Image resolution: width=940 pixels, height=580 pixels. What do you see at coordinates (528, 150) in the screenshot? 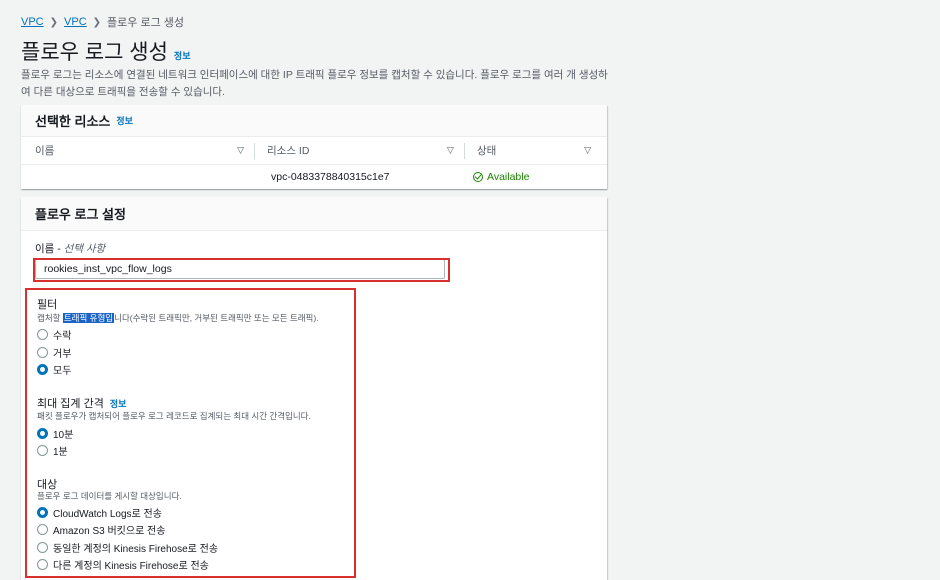
I see `column-header-status: 상태 ▽` at bounding box center [528, 150].